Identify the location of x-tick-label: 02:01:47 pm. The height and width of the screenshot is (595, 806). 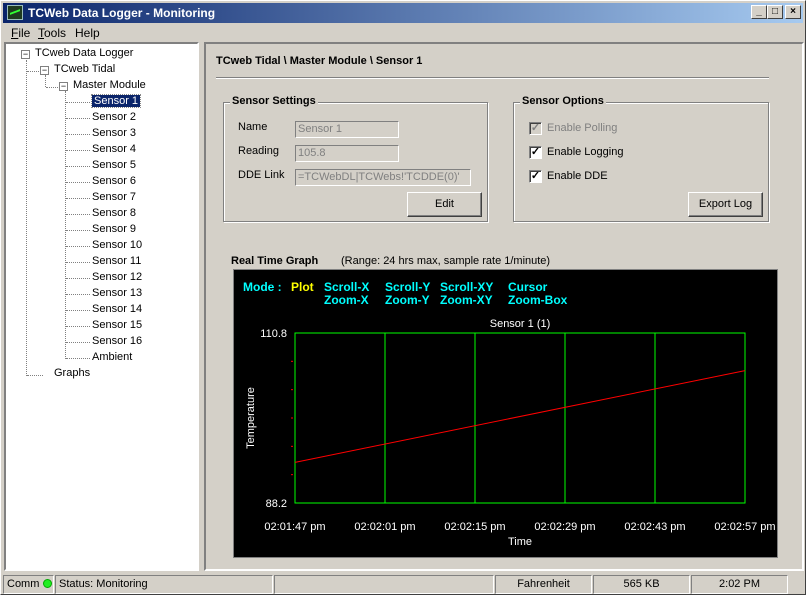
(294, 527).